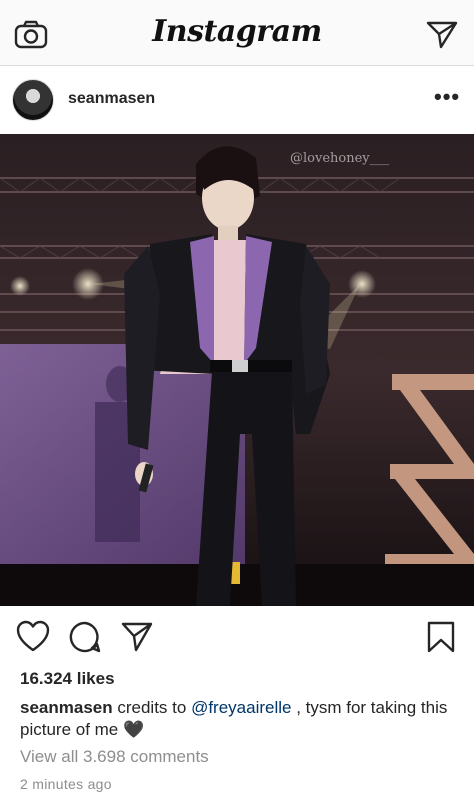  Describe the element at coordinates (66, 707) in the screenshot. I see `caption-username: seanmasen` at that location.